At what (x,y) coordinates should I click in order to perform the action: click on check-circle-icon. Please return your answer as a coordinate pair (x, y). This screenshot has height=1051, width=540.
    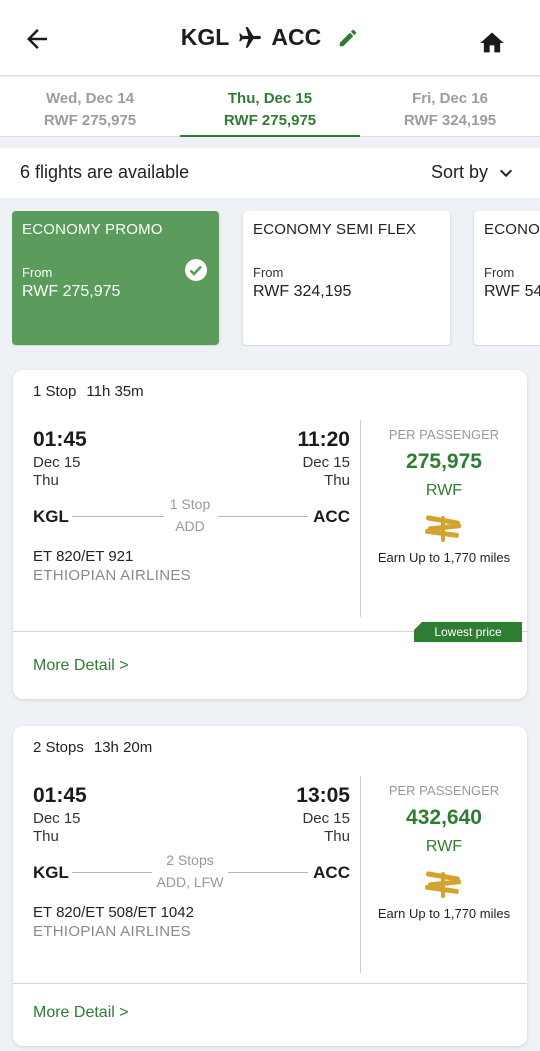
    Looking at the image, I should click on (196, 270).